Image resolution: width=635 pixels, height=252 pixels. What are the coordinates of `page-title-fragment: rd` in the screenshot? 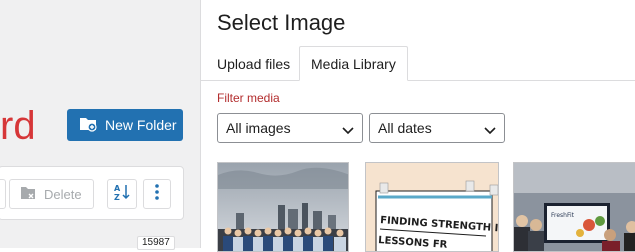 It's located at (18, 126).